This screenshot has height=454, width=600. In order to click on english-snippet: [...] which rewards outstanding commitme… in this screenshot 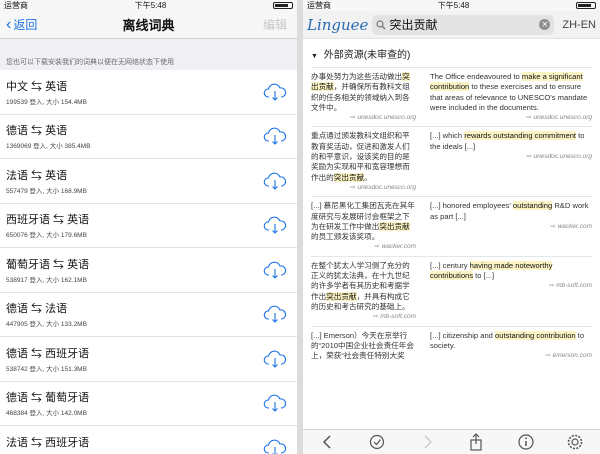, I will do `click(508, 162)`.